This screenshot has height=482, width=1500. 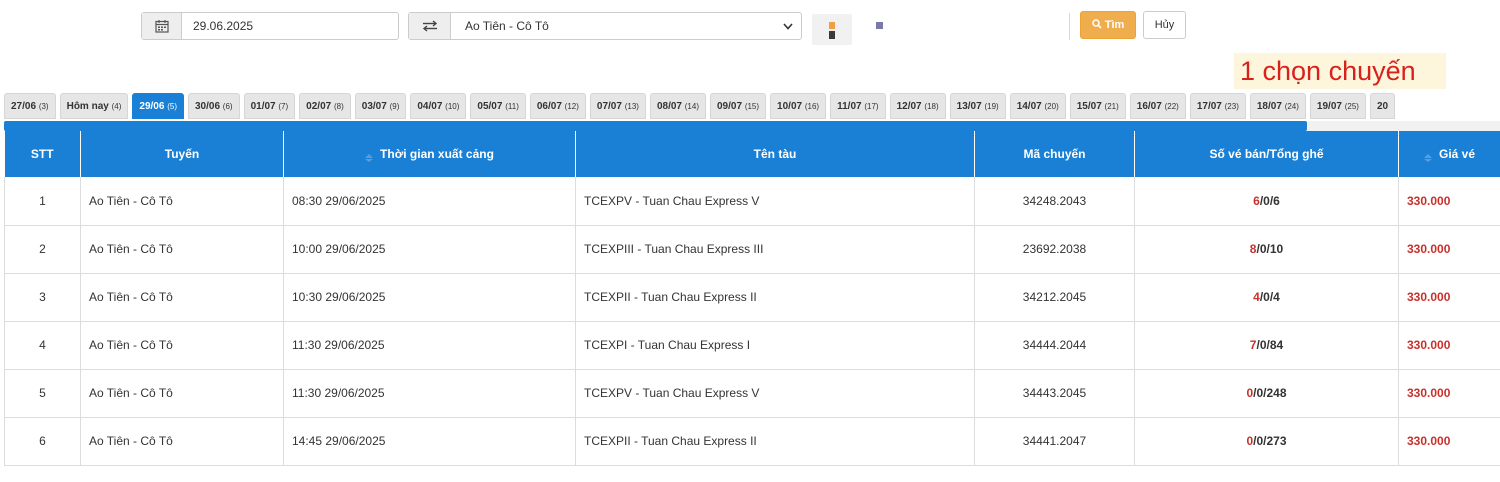 What do you see at coordinates (437, 154) in the screenshot?
I see `header-departure-time-label: Thời gian xuất cảng` at bounding box center [437, 154].